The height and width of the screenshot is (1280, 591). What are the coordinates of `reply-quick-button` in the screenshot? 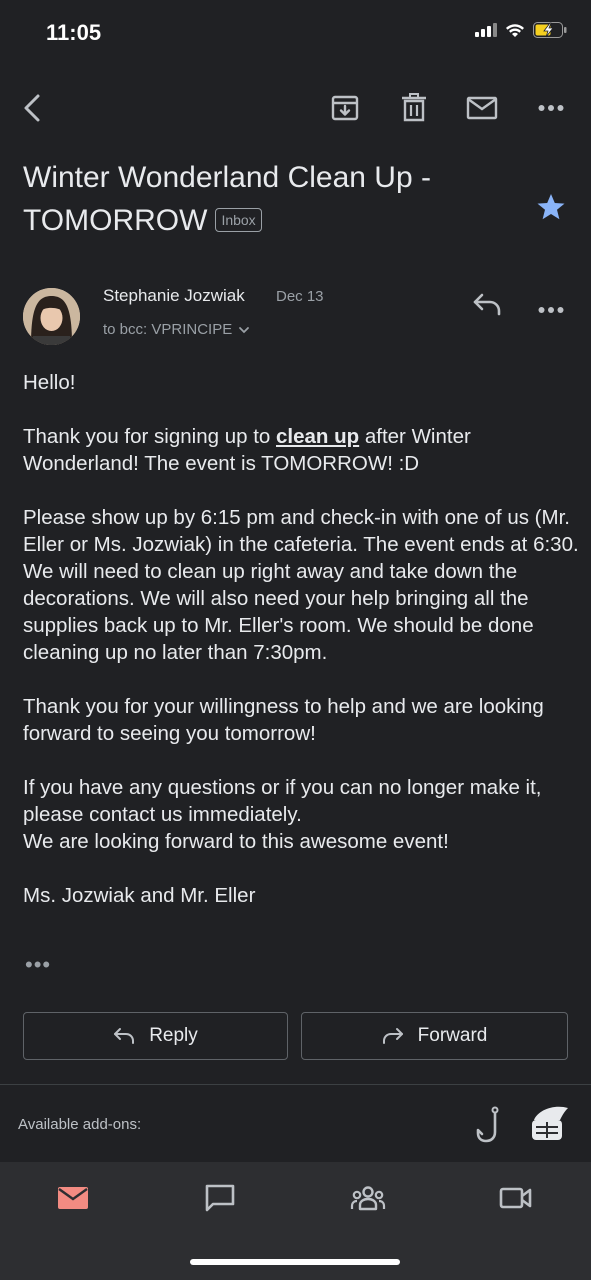 It's located at (487, 306).